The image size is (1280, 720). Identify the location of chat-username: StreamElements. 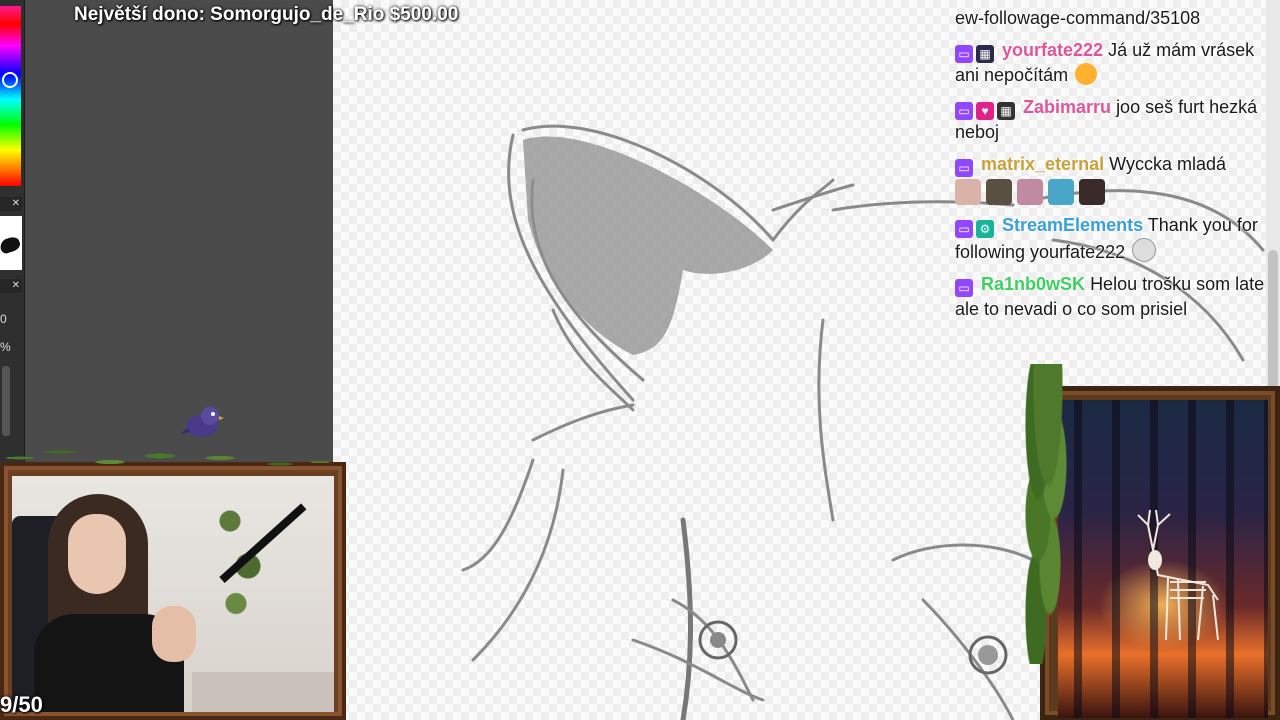
(1072, 225).